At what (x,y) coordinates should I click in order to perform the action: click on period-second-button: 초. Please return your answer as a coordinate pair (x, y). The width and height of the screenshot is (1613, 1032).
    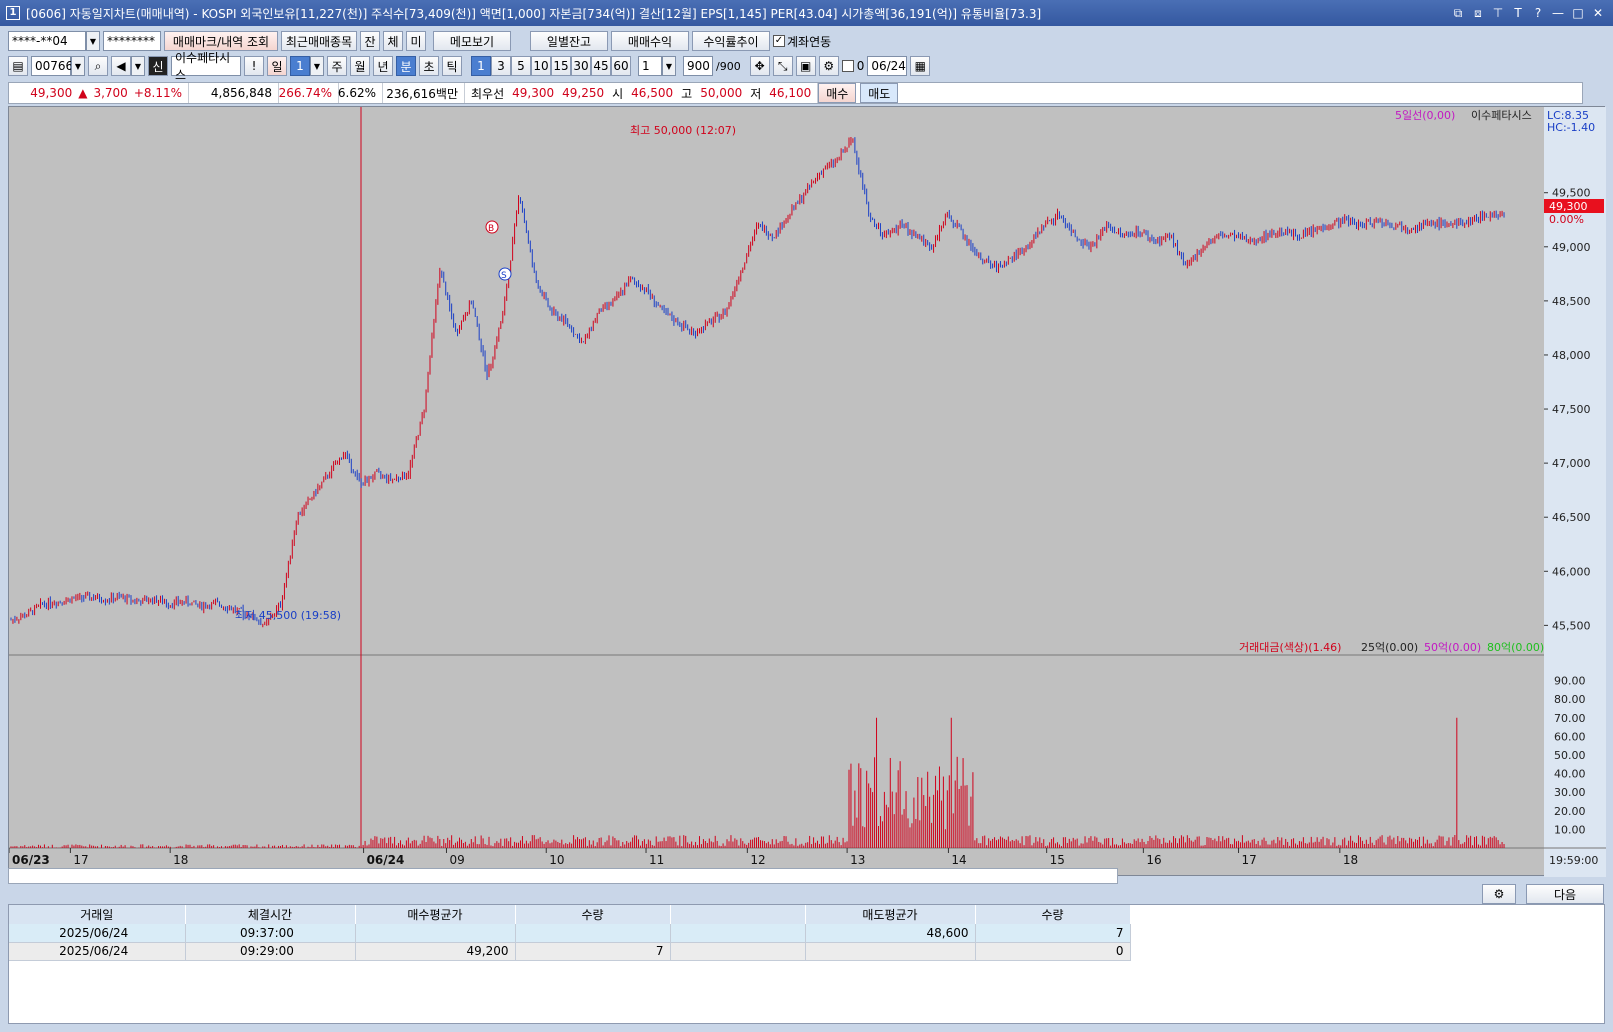
    Looking at the image, I should click on (429, 66).